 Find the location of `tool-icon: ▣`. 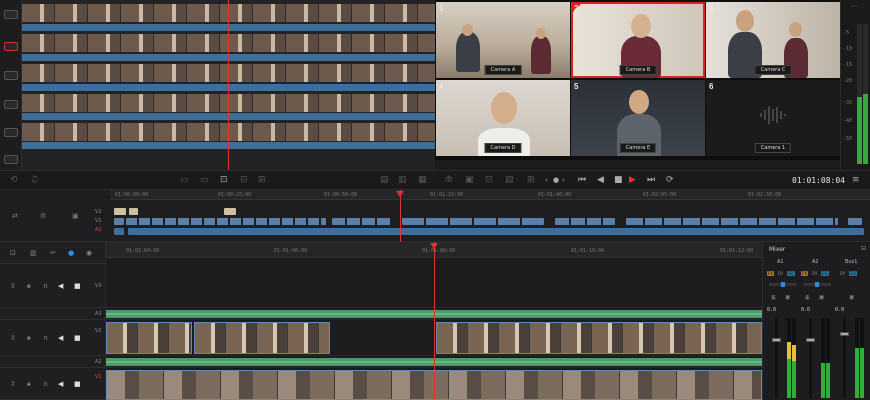

tool-icon: ▣ is located at coordinates (469, 180).